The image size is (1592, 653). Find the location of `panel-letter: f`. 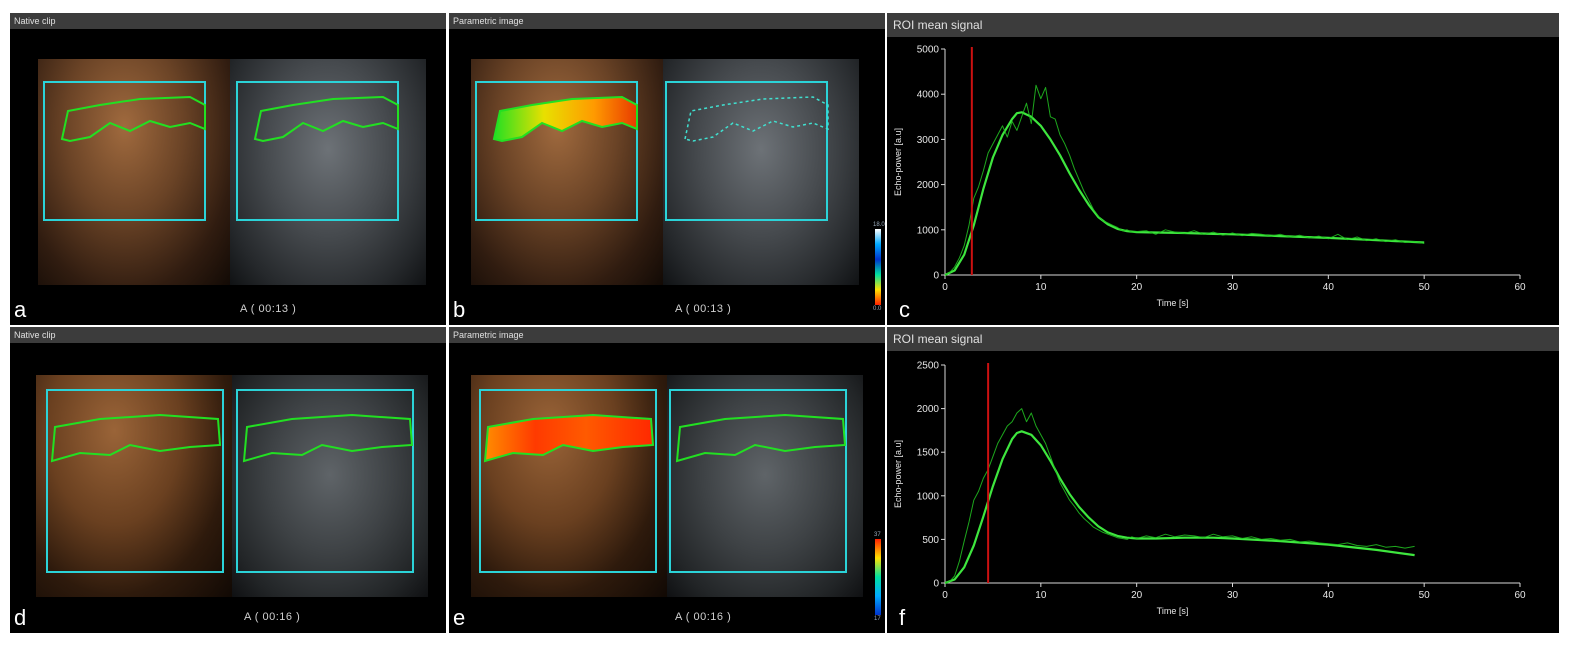

panel-letter: f is located at coordinates (902, 617).